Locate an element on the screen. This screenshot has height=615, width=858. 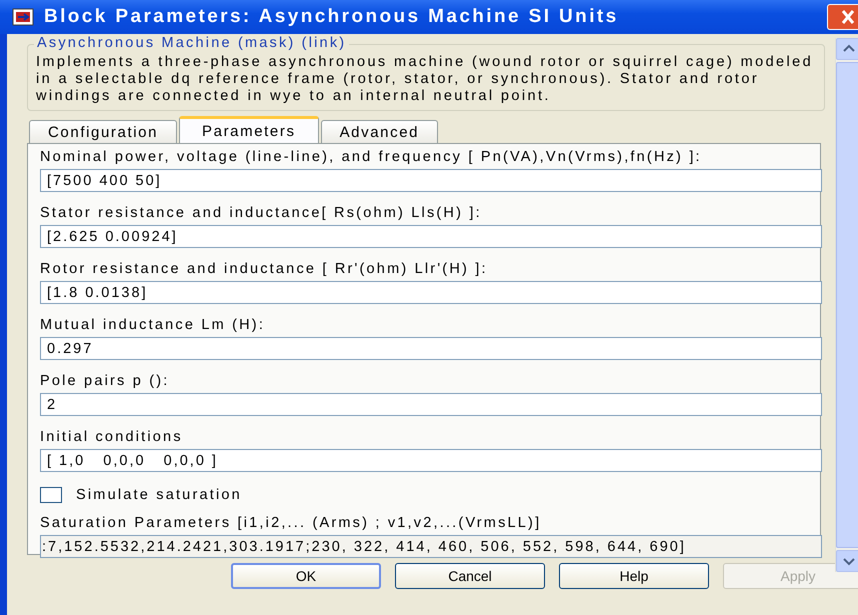
tab: Advanced is located at coordinates (379, 131).